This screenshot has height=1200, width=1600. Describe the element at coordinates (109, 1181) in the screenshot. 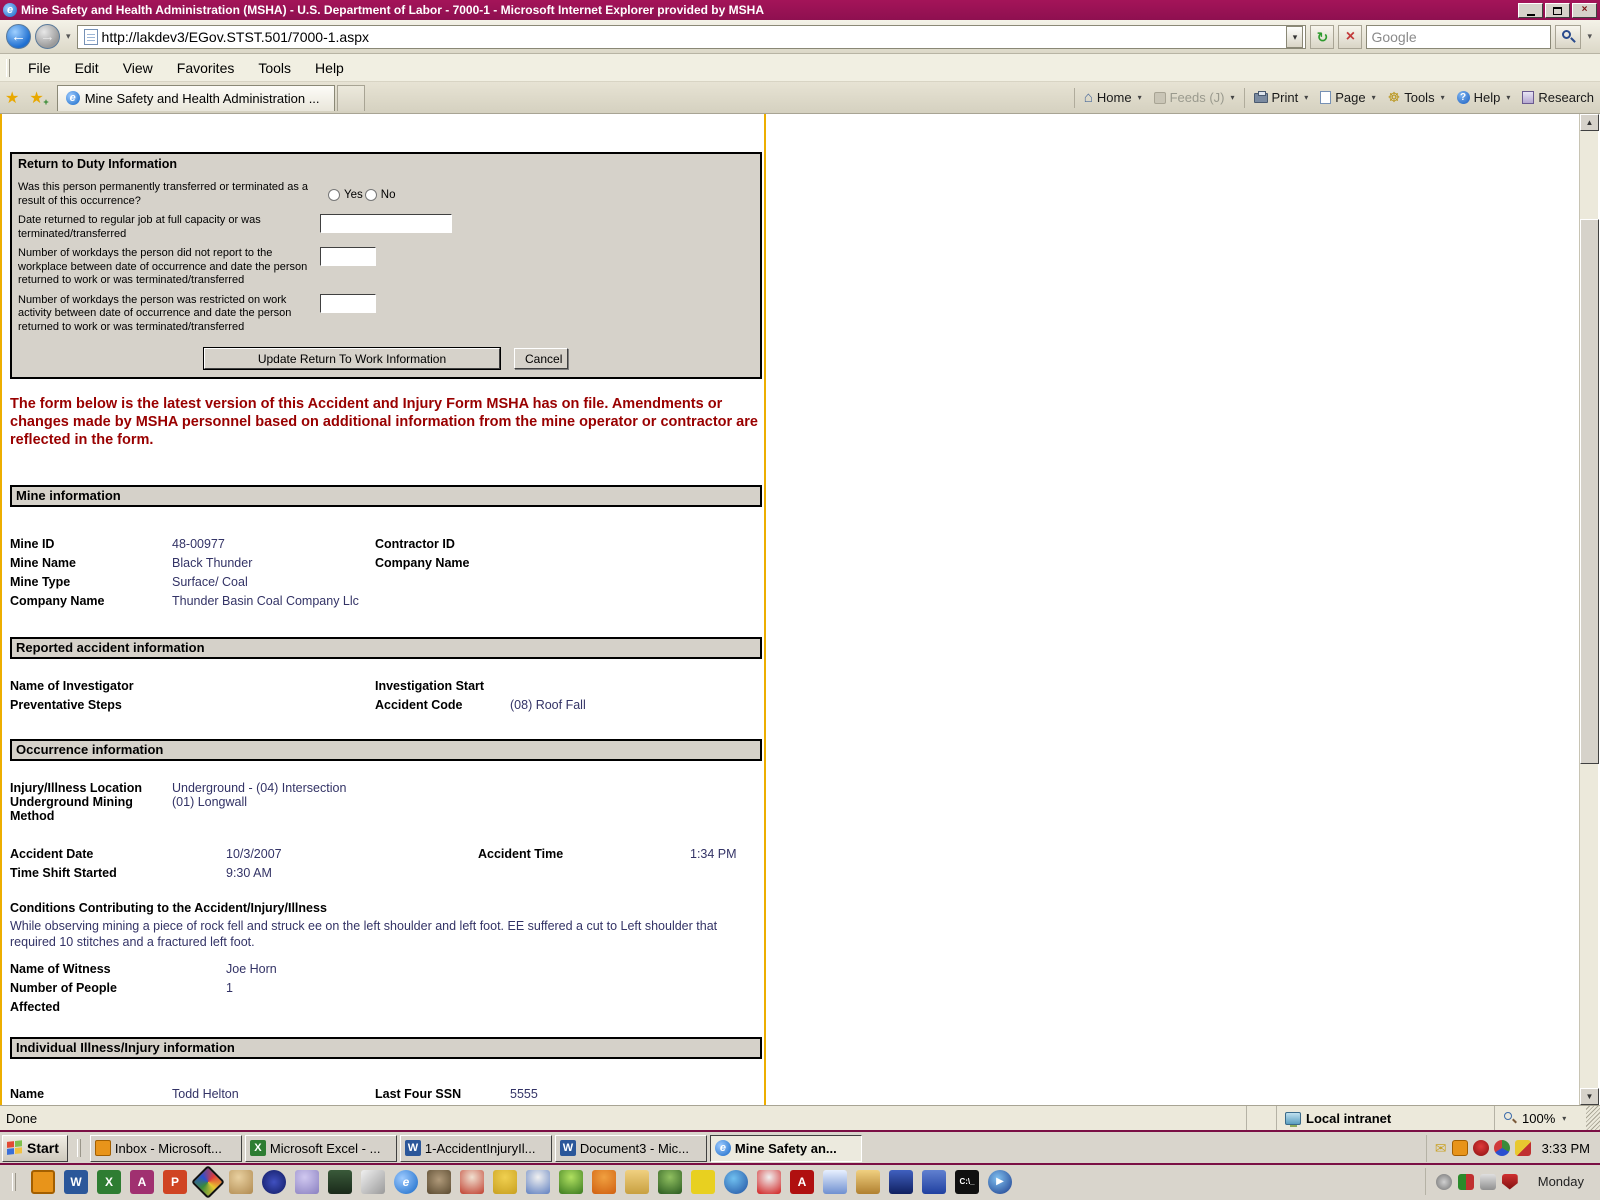

I see `excel-quicklaunch-icon: X` at that location.